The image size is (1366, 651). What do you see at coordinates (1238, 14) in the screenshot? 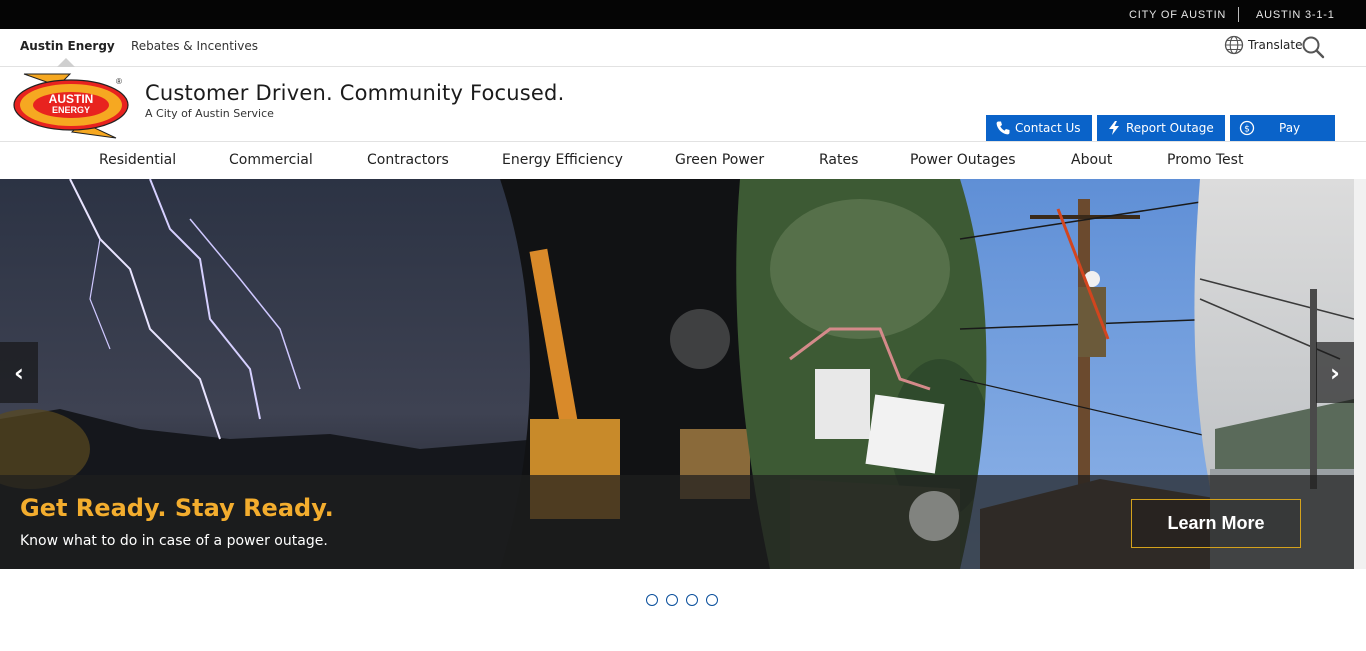
I see `utility-divider` at bounding box center [1238, 14].